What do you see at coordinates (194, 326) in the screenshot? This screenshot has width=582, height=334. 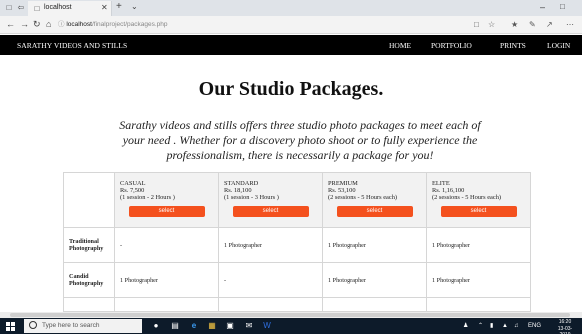 I see `edge-browser-icon: e` at bounding box center [194, 326].